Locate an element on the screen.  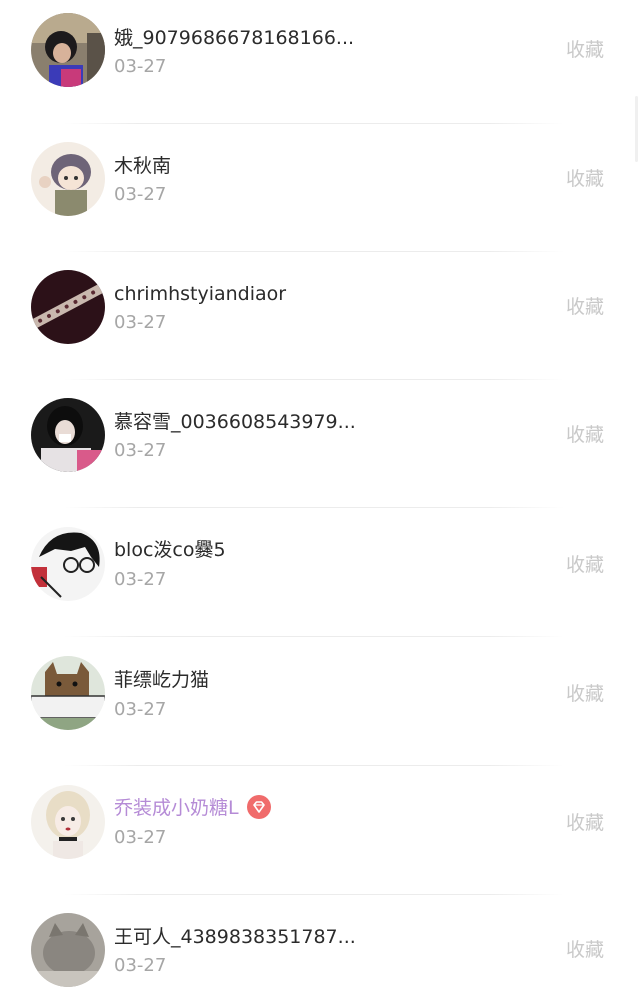
username-text: 乔装成小奶糖L is located at coordinates (176, 808).